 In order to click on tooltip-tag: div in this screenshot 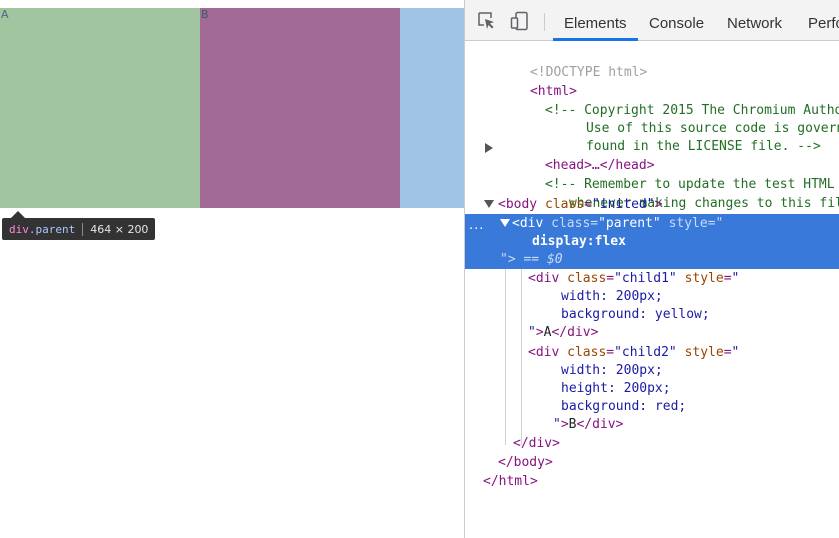, I will do `click(19, 229)`.